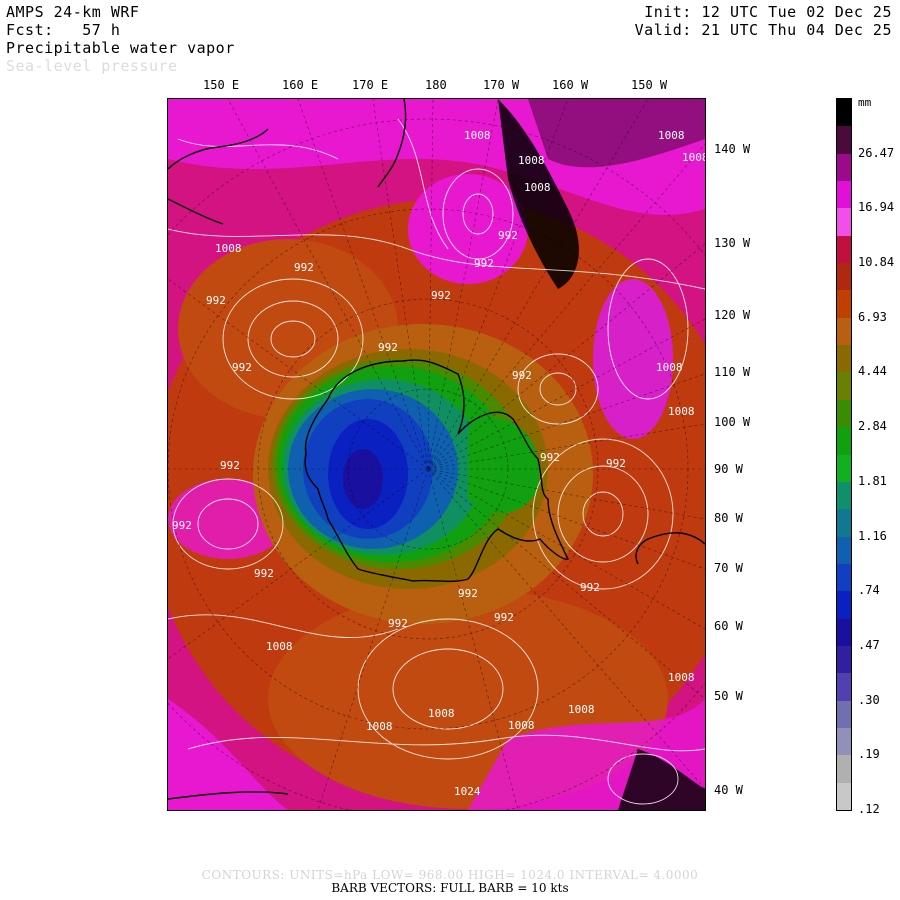 The width and height of the screenshot is (900, 900). I want to click on colorbar-label: .12, so click(869, 809).